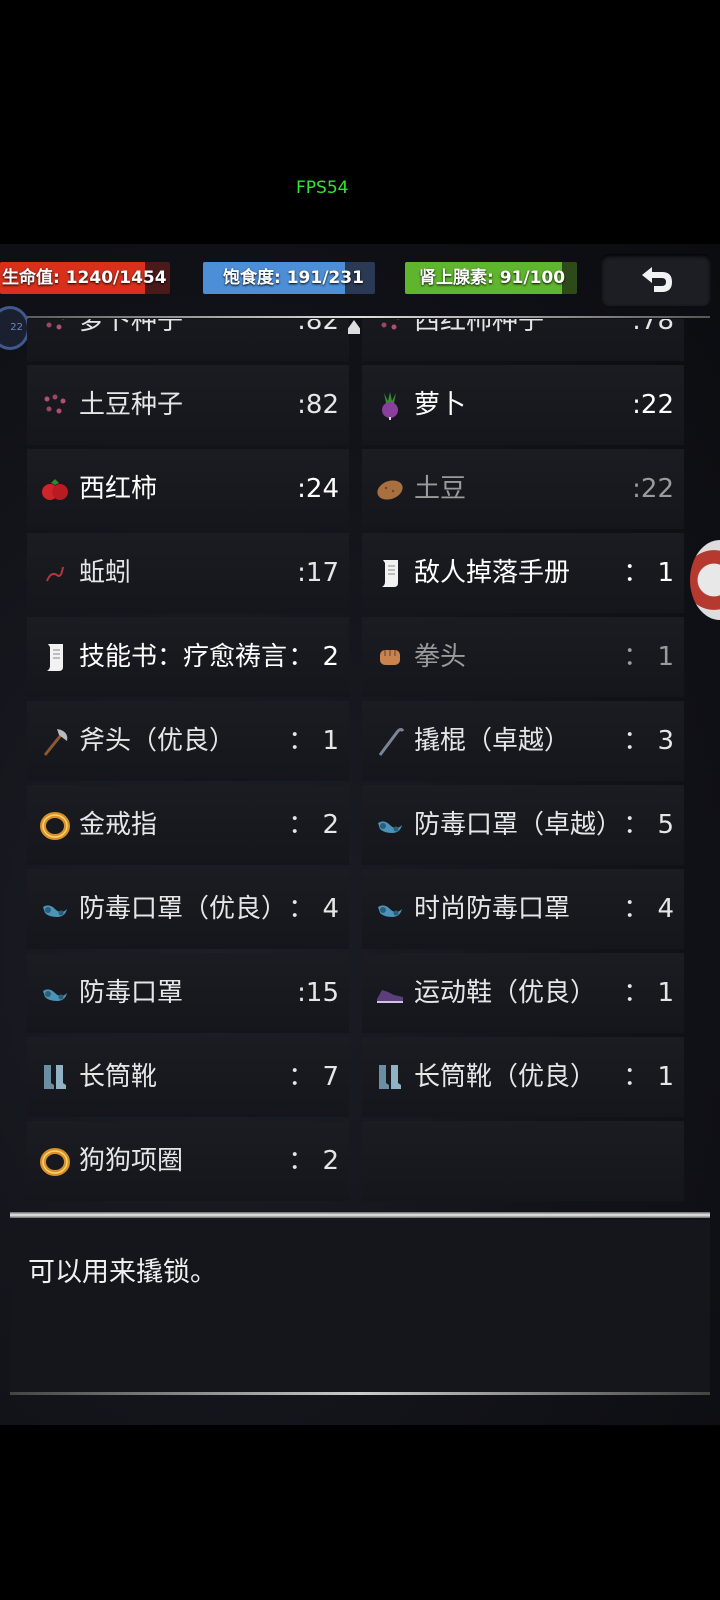 This screenshot has height=1600, width=720. I want to click on radish-icon, so click(390, 405).